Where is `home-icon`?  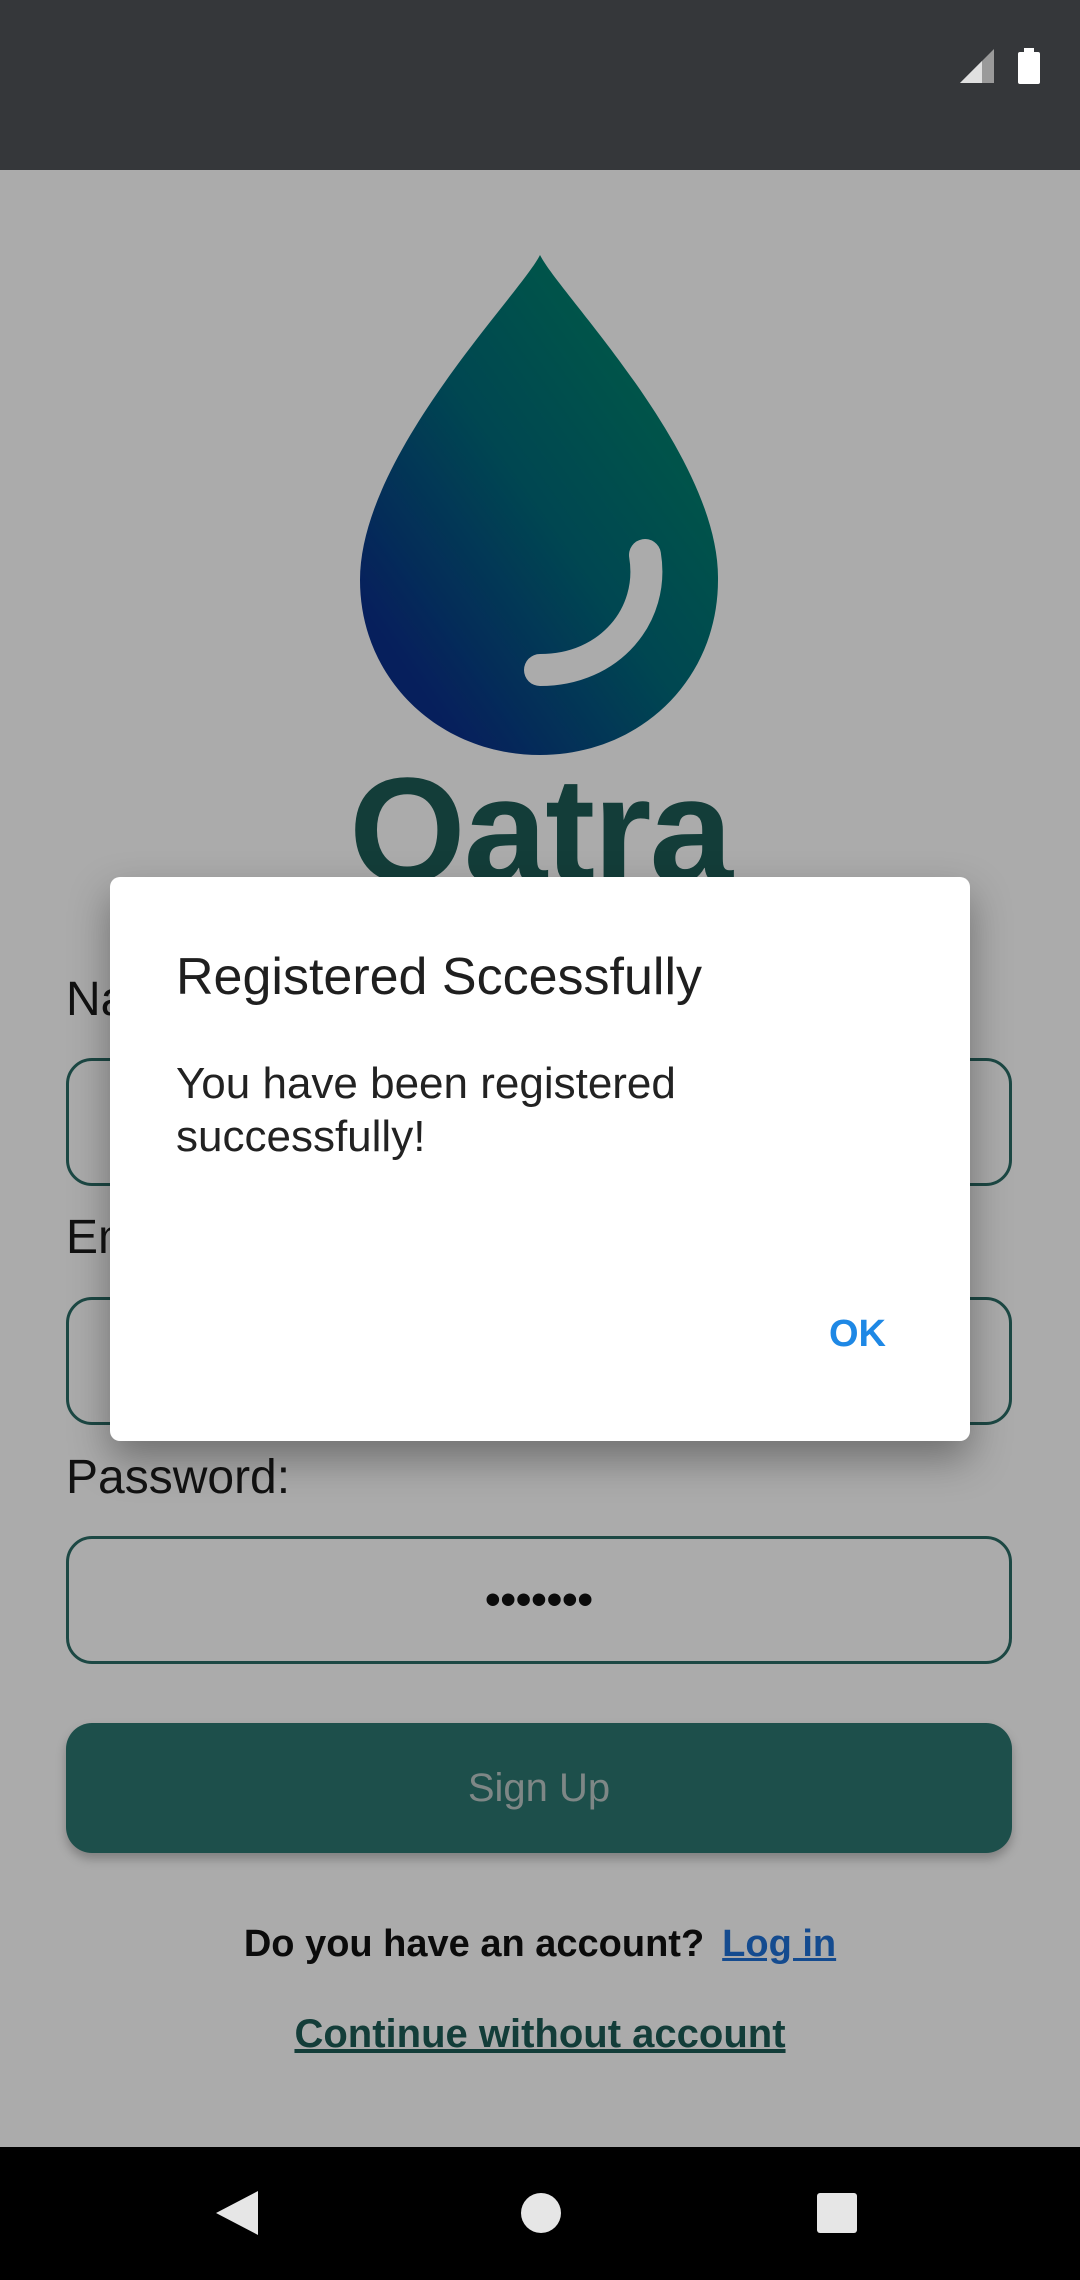
home-icon is located at coordinates (541, 2215).